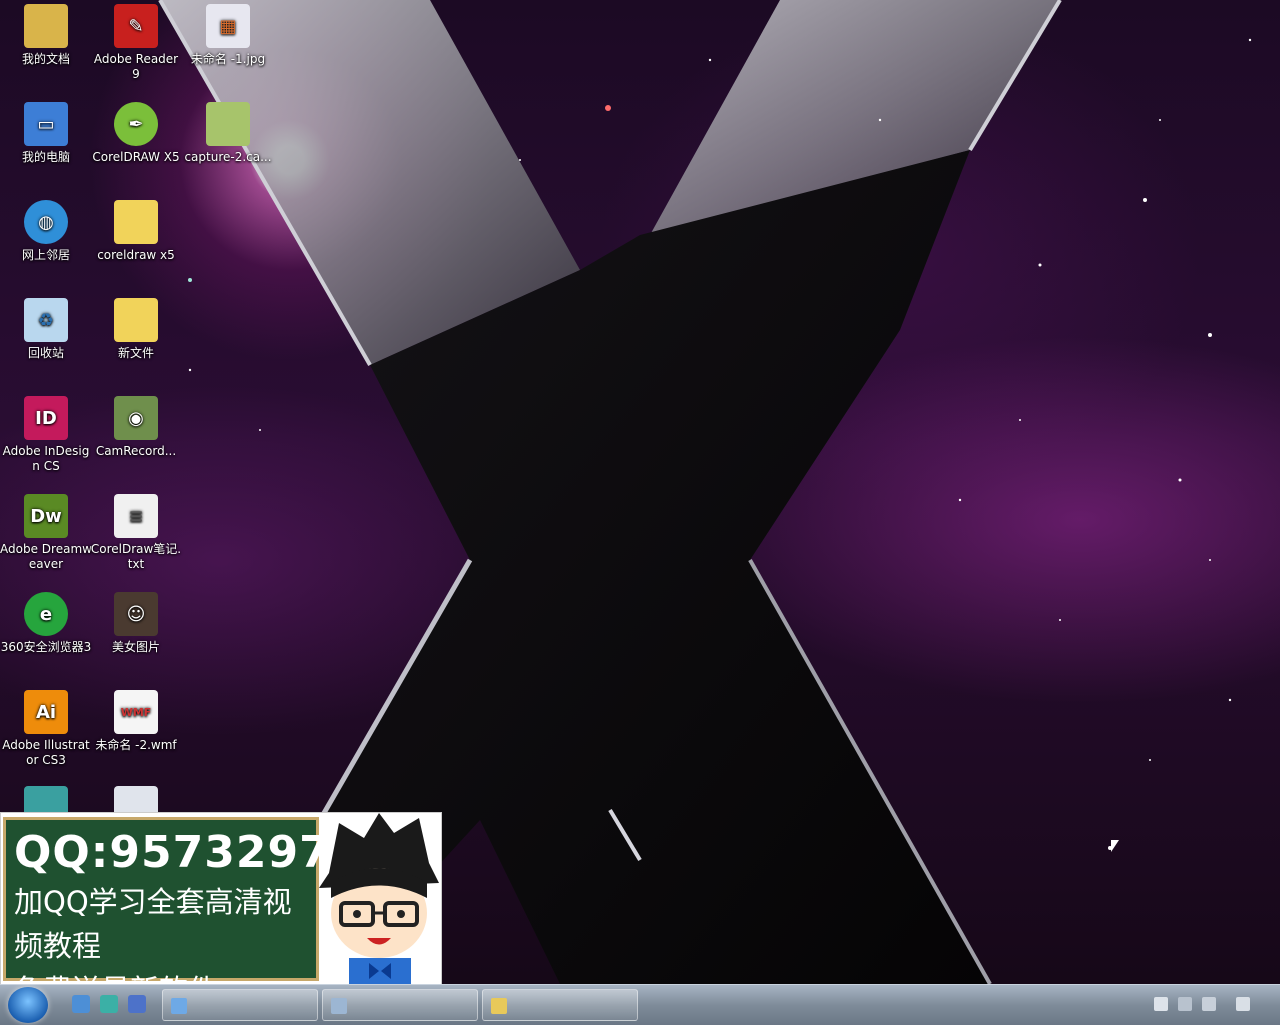  Describe the element at coordinates (46, 320) in the screenshot. I see `recycle-bin-icon: ♻` at that location.